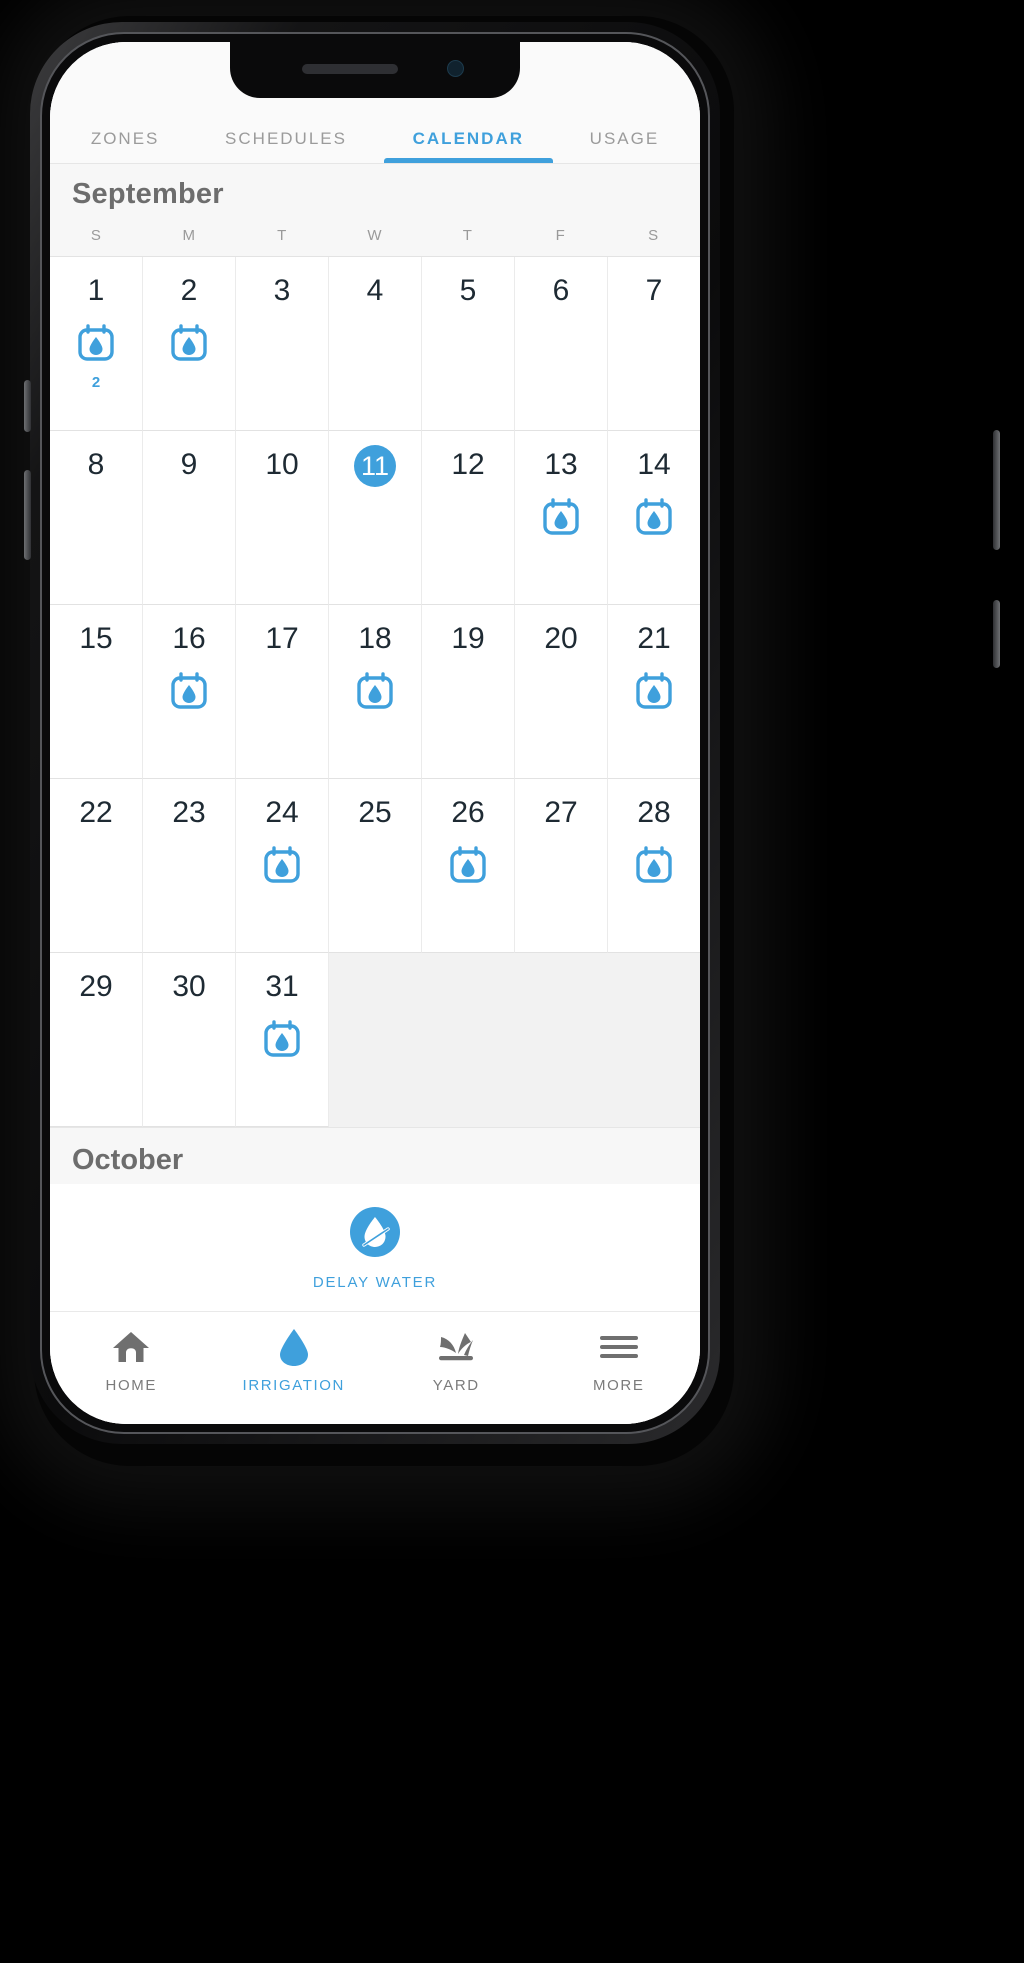 This screenshot has height=1963, width=1024. Describe the element at coordinates (619, 1347) in the screenshot. I see `hamburger-menu-icon` at that location.